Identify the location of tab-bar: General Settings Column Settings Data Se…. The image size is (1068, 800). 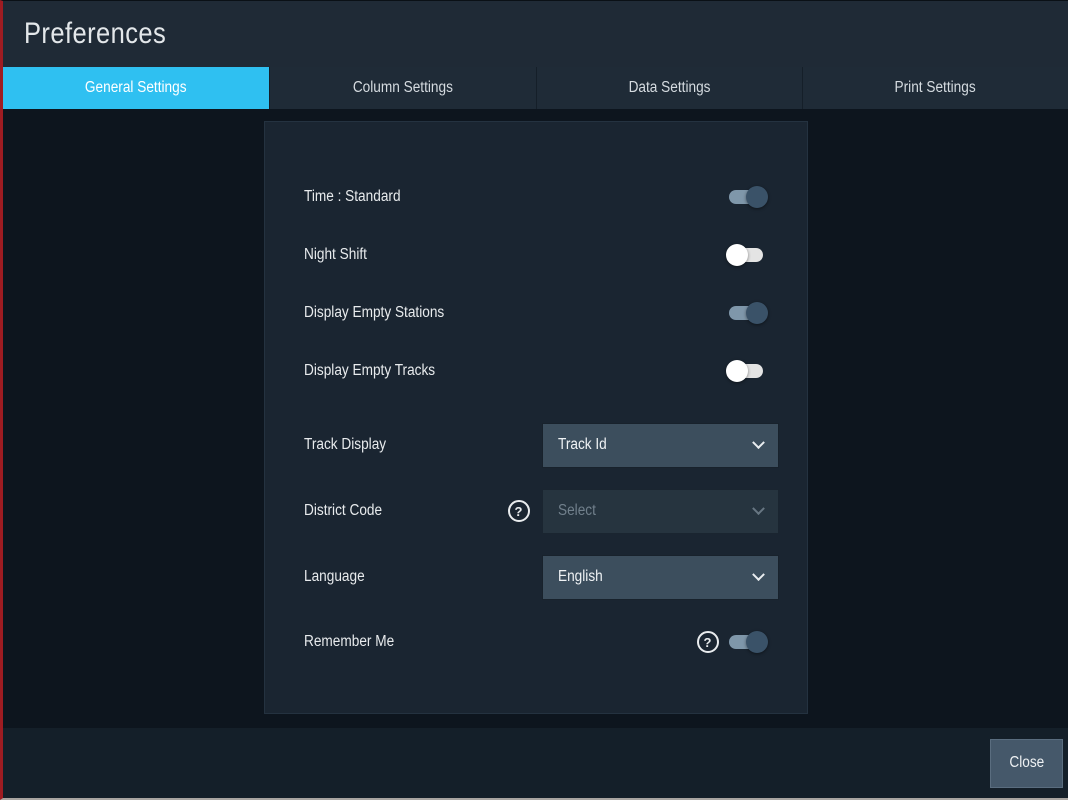
(535, 88).